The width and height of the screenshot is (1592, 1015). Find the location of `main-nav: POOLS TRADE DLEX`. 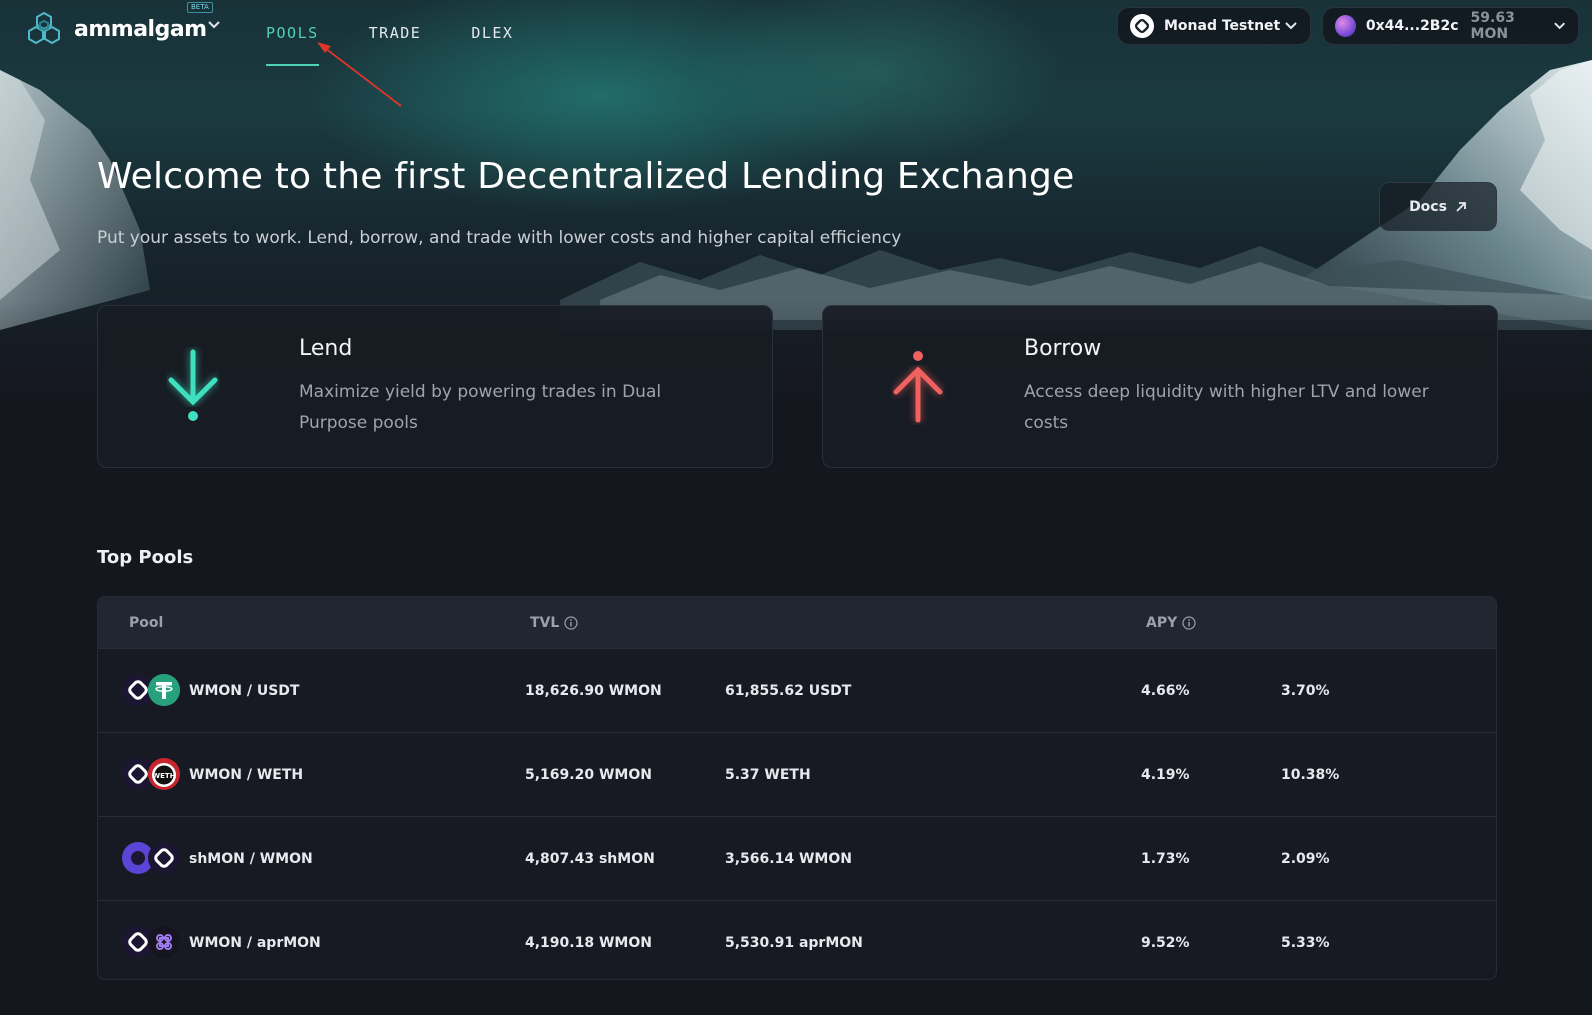

main-nav: POOLS TRADE DLEX is located at coordinates (414, 33).